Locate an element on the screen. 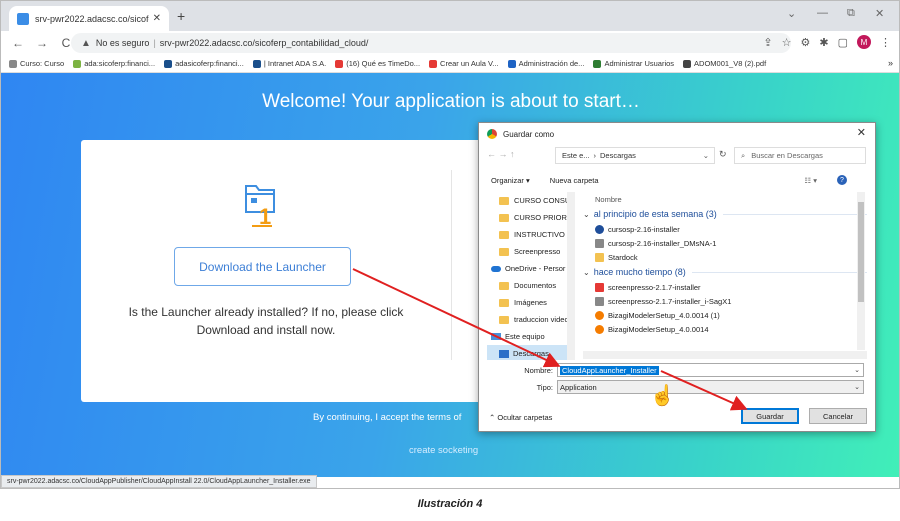  view-options-icon: ☷ ▾ is located at coordinates (810, 180).